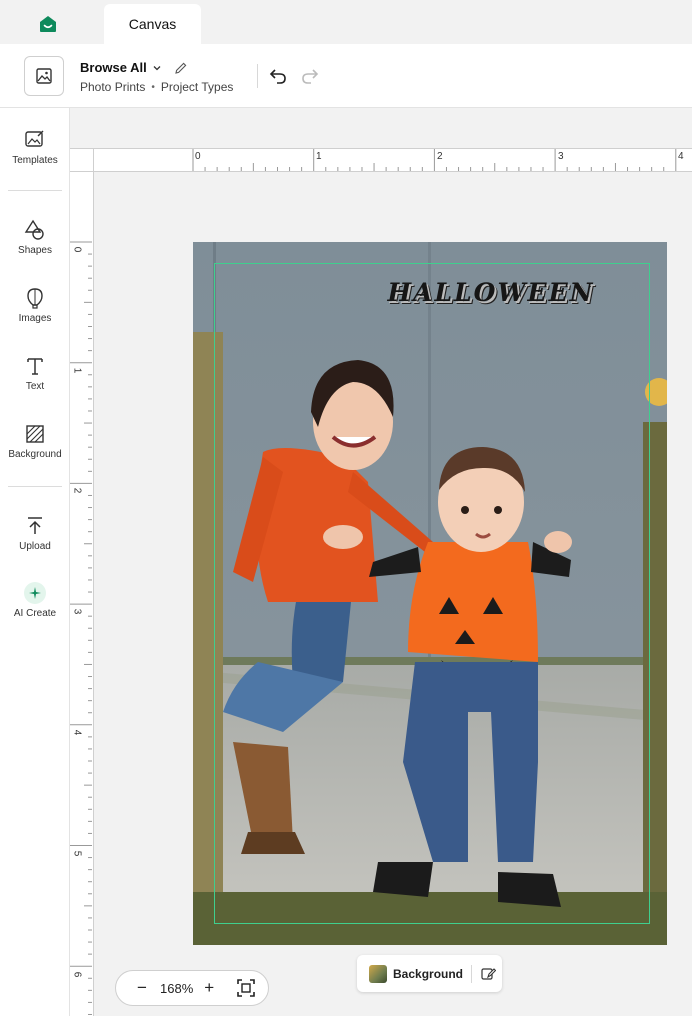  I want to click on ruler-horizontal-ticks, so click(434, 160).